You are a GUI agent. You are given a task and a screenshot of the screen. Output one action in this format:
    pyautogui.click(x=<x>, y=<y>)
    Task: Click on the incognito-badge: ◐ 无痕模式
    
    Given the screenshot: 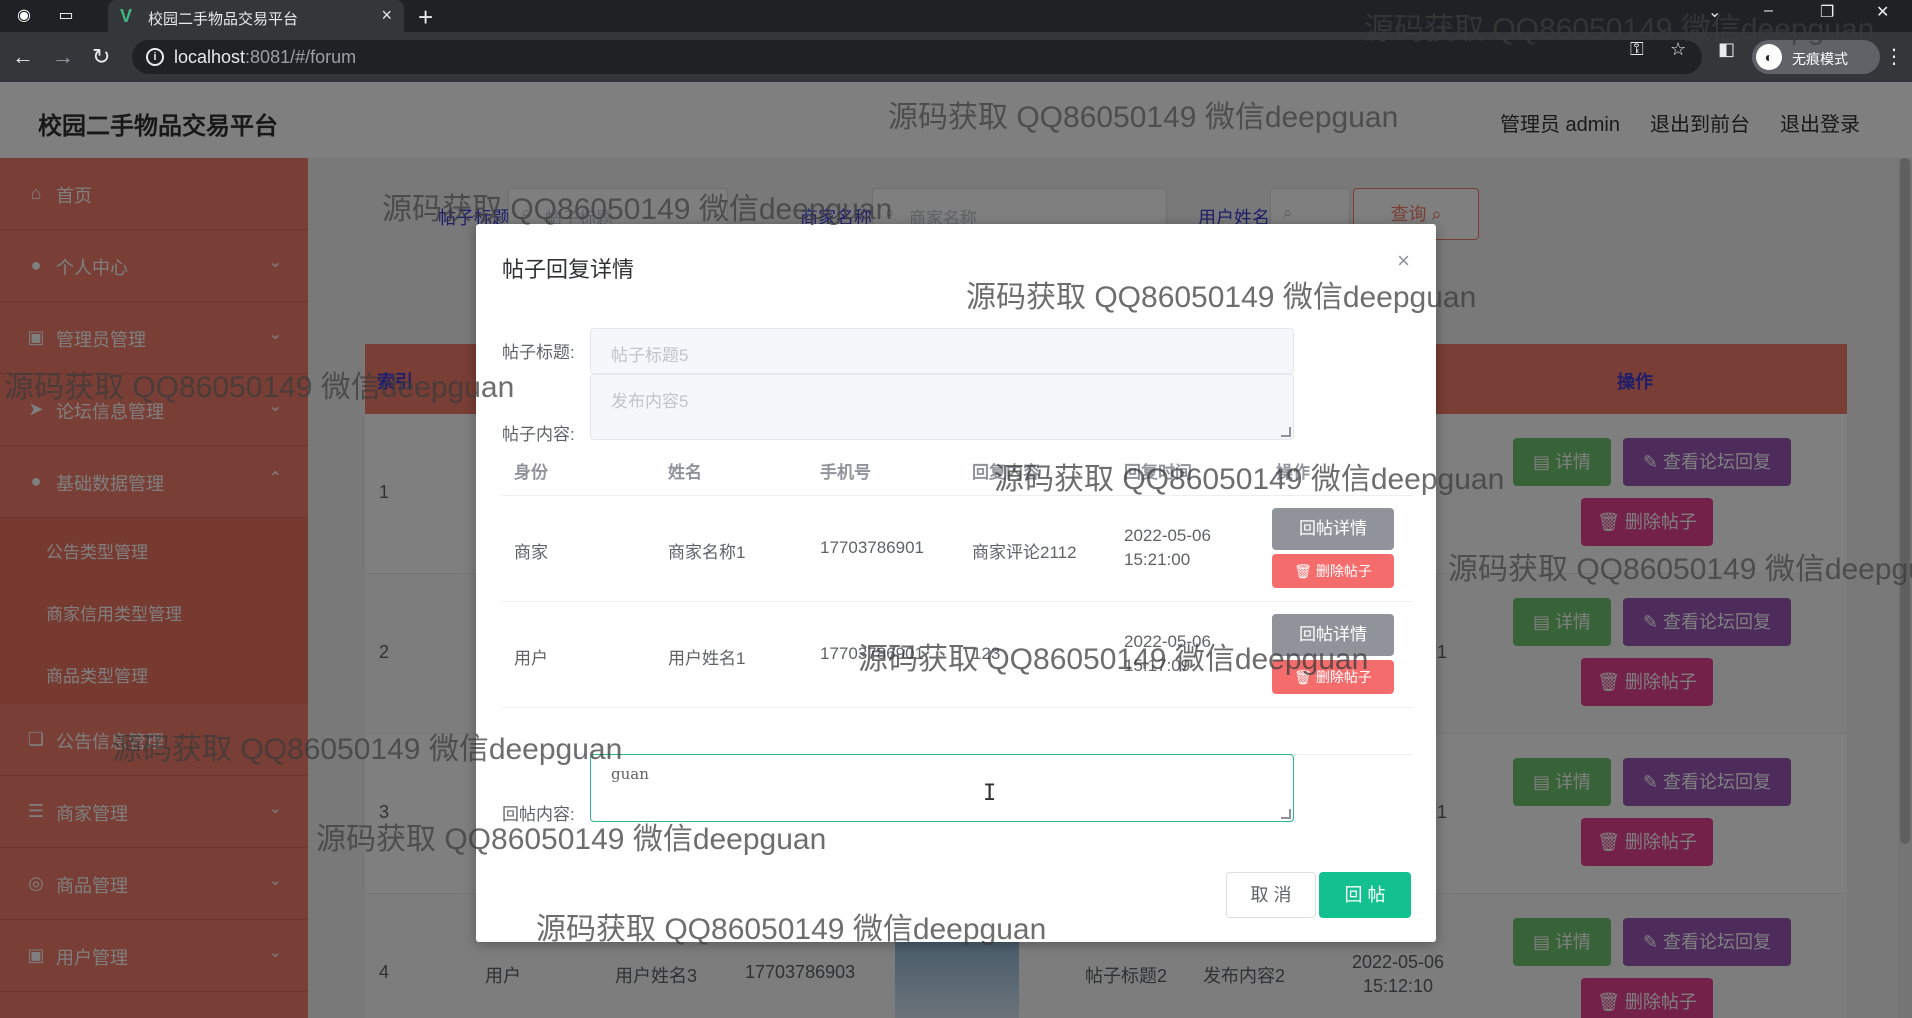 What is the action you would take?
    pyautogui.click(x=1816, y=57)
    